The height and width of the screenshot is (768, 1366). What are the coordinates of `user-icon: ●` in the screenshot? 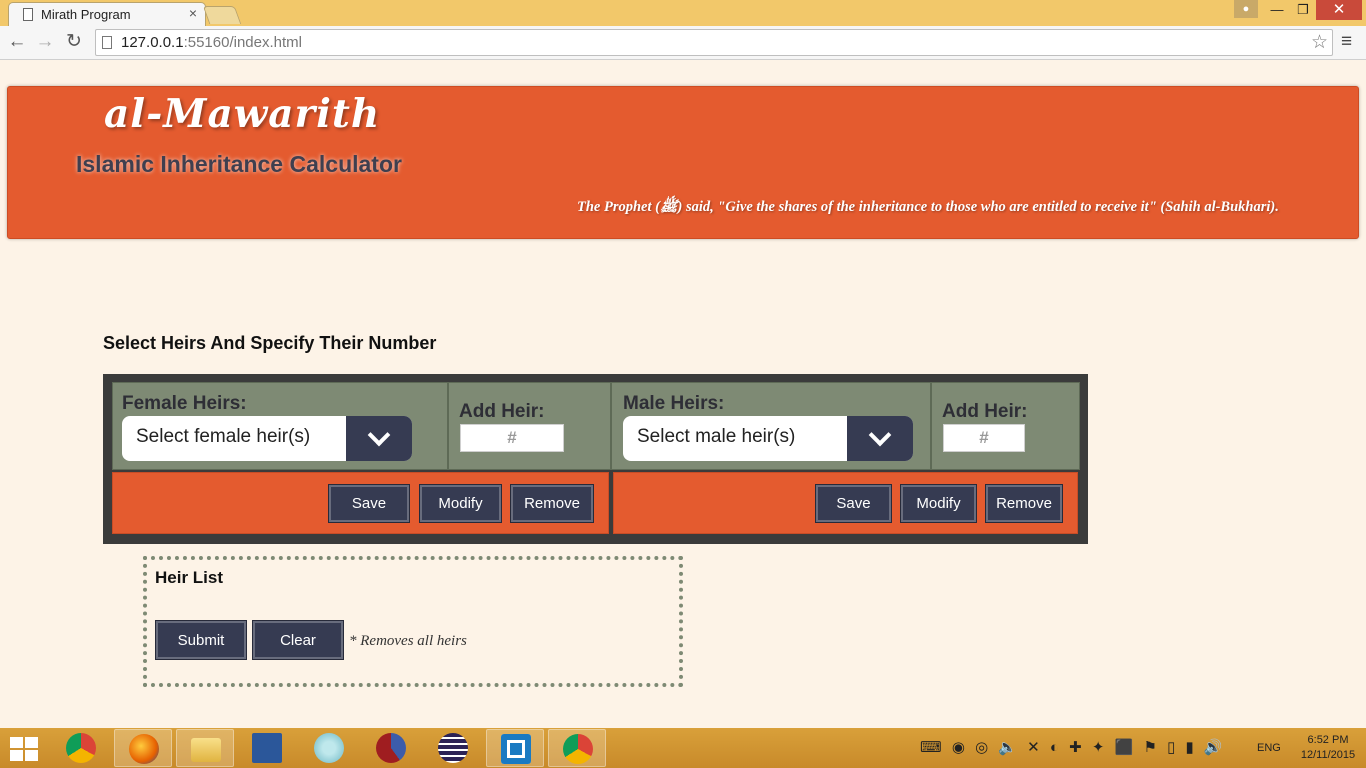 It's located at (1246, 9).